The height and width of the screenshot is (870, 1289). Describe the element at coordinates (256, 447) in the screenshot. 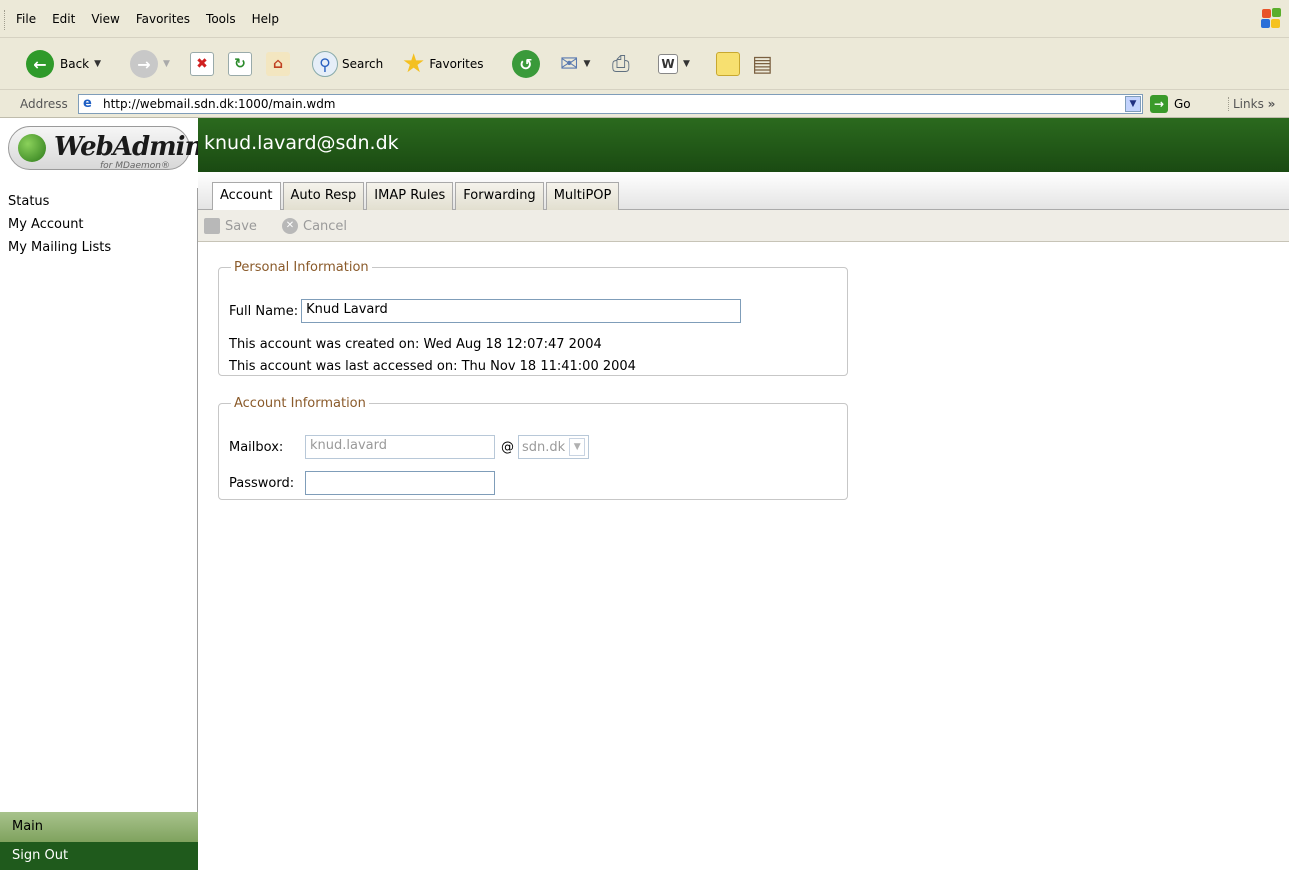

I see `mailbox-label: Mailbox:` at that location.